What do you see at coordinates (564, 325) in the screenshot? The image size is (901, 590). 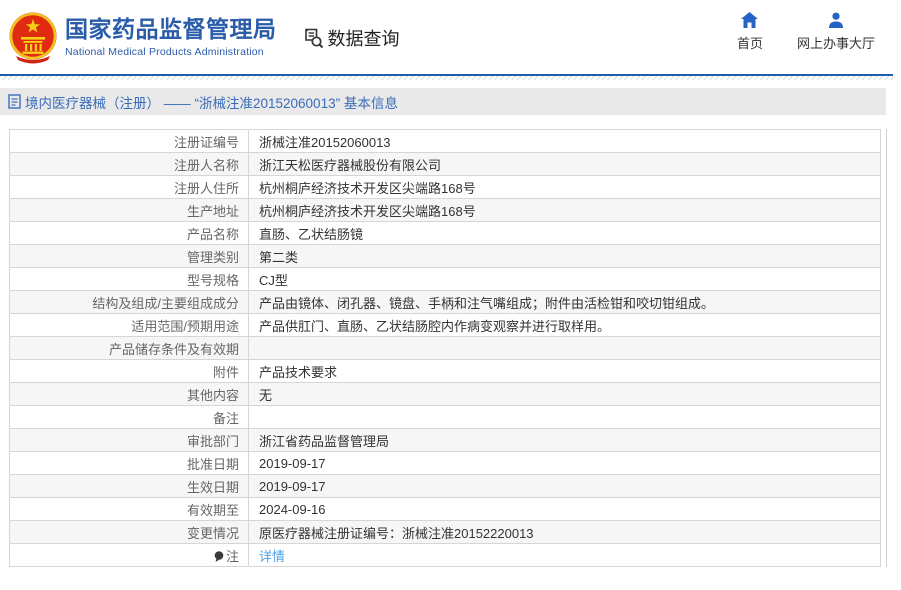 I see `row-value: 产品供肛门、直肠、乙状结肠腔内作病变观察并进行取样用。` at bounding box center [564, 325].